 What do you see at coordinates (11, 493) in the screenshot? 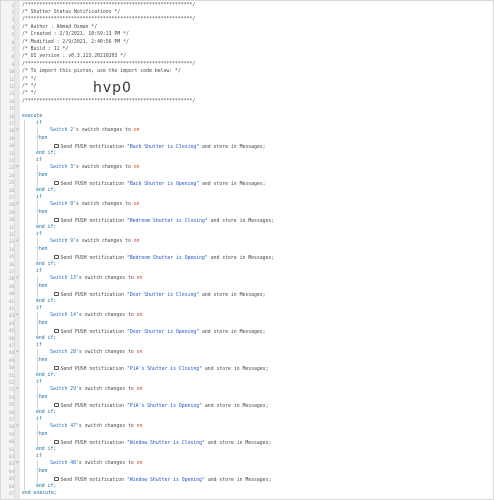
I see `line-number: 67` at bounding box center [11, 493].